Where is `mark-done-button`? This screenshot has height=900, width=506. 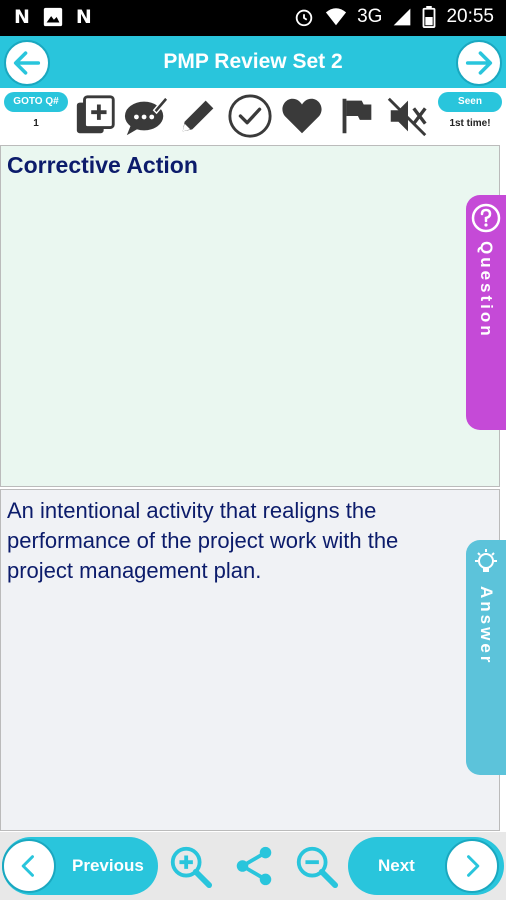
mark-done-button is located at coordinates (250, 116).